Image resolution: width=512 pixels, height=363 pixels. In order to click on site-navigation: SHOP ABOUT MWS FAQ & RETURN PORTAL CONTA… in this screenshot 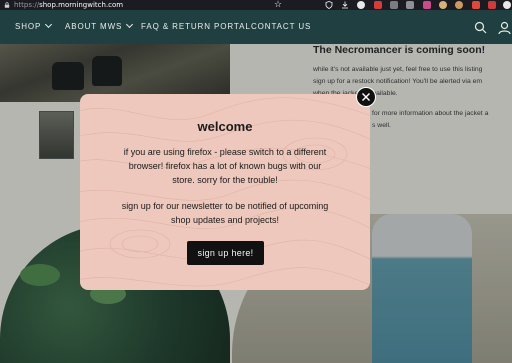, I will do `click(256, 27)`.